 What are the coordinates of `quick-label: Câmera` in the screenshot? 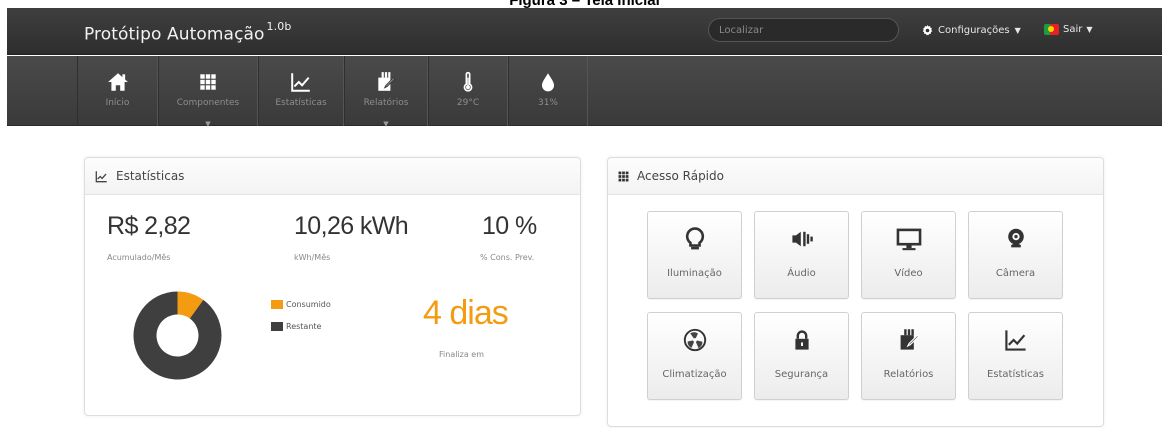 It's located at (1015, 273).